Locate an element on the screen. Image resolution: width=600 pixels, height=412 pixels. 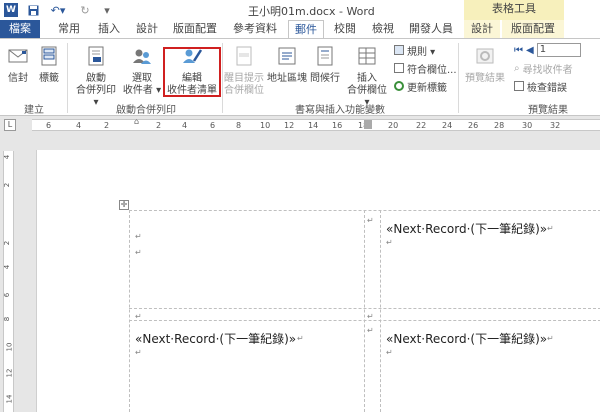
highlight-fields-label-2: 合併欄位 is located at coordinates (244, 90).